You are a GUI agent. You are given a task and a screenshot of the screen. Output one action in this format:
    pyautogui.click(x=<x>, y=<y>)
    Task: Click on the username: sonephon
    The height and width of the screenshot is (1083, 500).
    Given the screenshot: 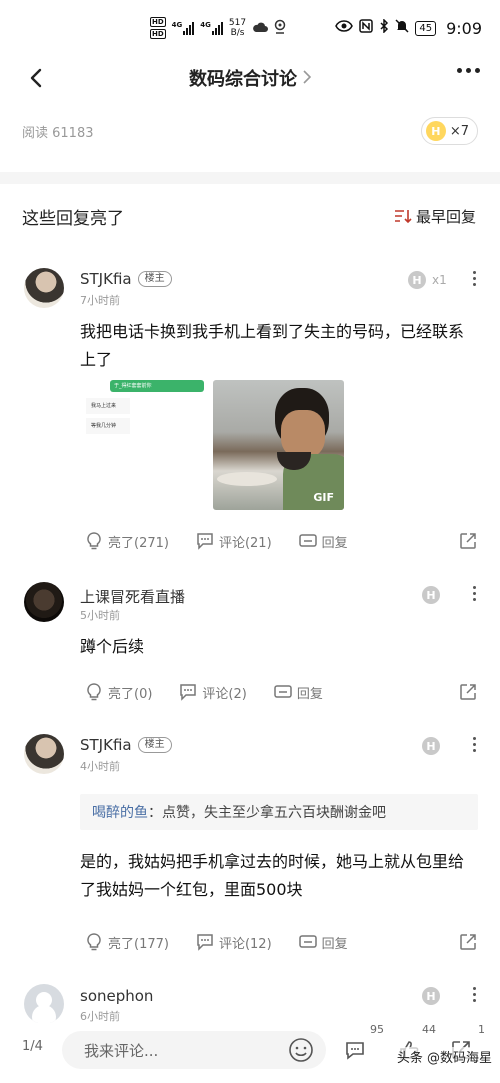 What is the action you would take?
    pyautogui.click(x=116, y=996)
    